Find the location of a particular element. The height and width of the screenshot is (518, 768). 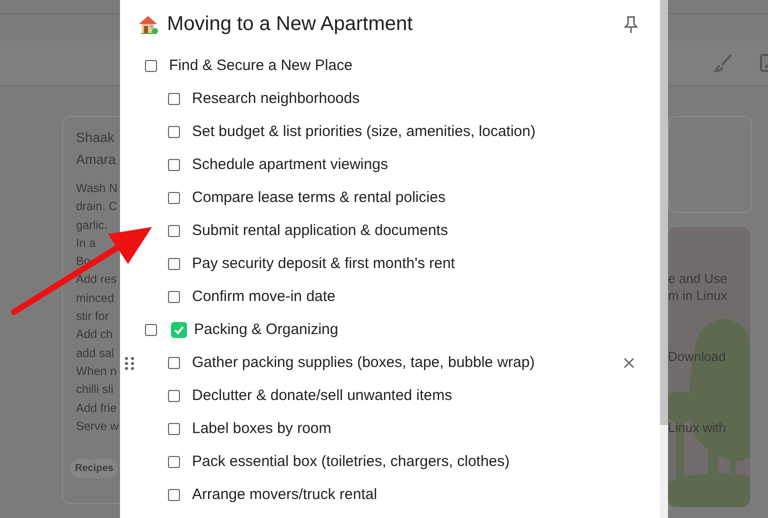

card-text: Add ch is located at coordinates (94, 335).